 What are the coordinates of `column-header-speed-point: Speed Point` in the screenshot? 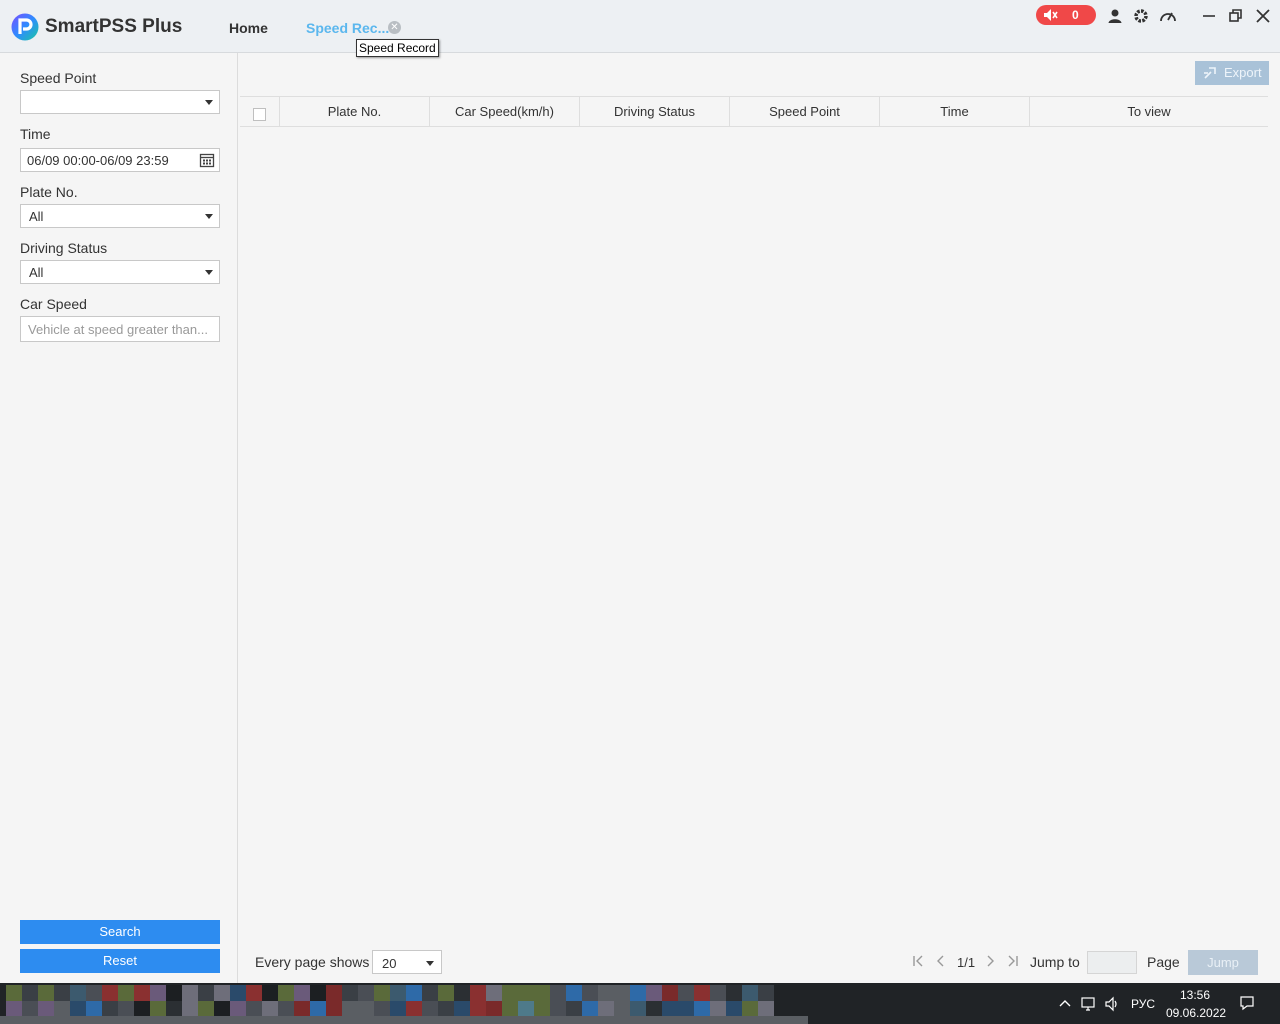 It's located at (804, 111).